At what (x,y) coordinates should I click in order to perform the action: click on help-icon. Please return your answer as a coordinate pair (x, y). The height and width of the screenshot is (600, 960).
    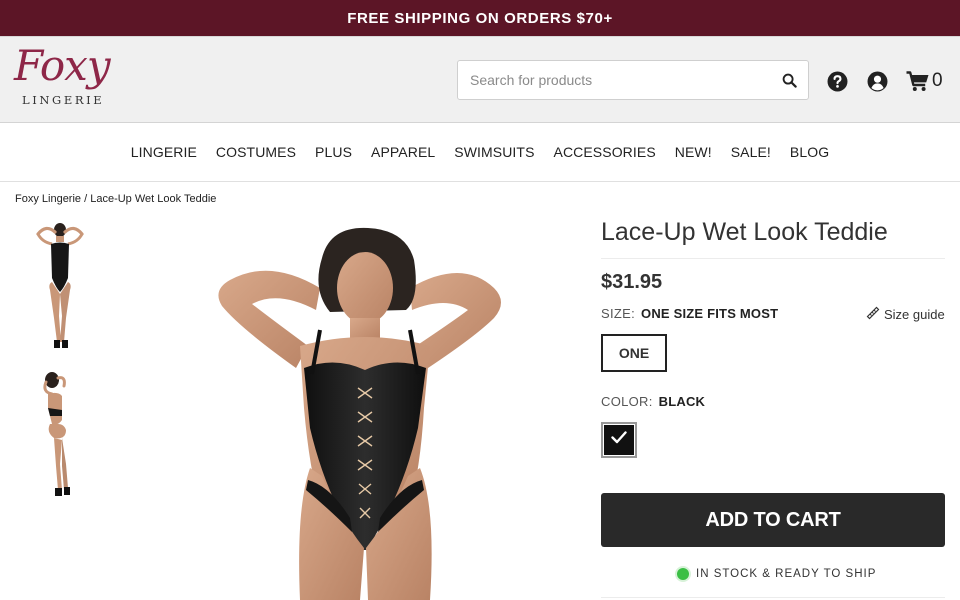
    Looking at the image, I should click on (837, 81).